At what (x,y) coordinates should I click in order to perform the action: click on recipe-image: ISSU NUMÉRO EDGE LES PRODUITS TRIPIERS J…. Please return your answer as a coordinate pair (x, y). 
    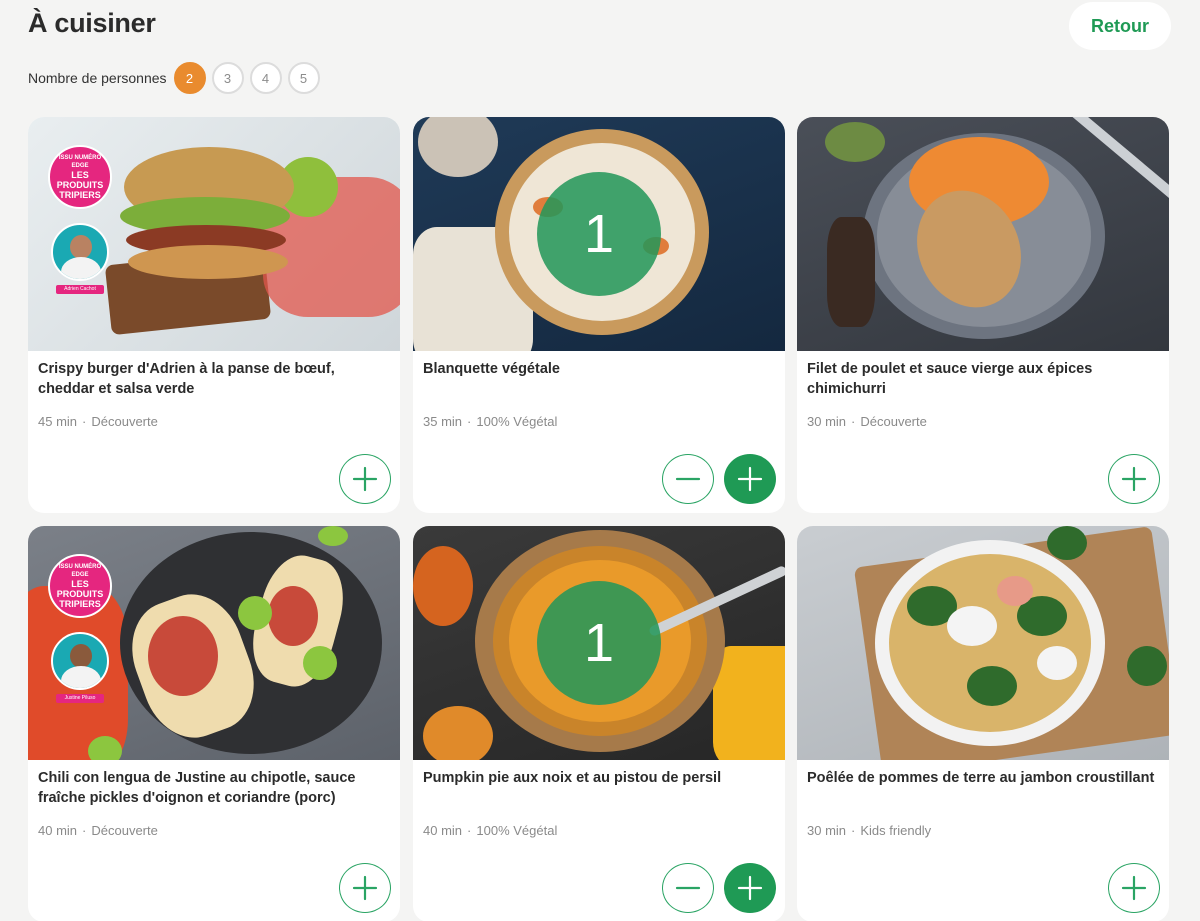
    Looking at the image, I should click on (214, 643).